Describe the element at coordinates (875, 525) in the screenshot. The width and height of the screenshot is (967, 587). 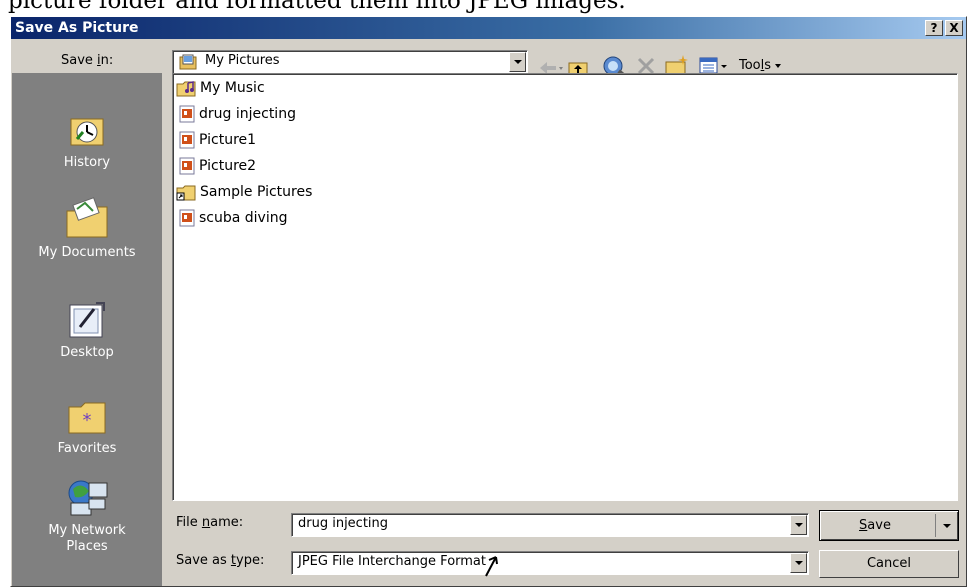
I see `save-button-label: Save` at that location.